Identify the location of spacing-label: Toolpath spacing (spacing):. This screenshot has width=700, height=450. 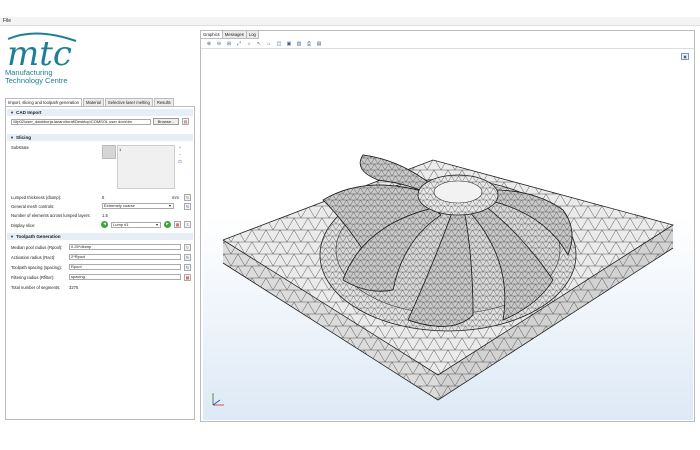
(36, 267).